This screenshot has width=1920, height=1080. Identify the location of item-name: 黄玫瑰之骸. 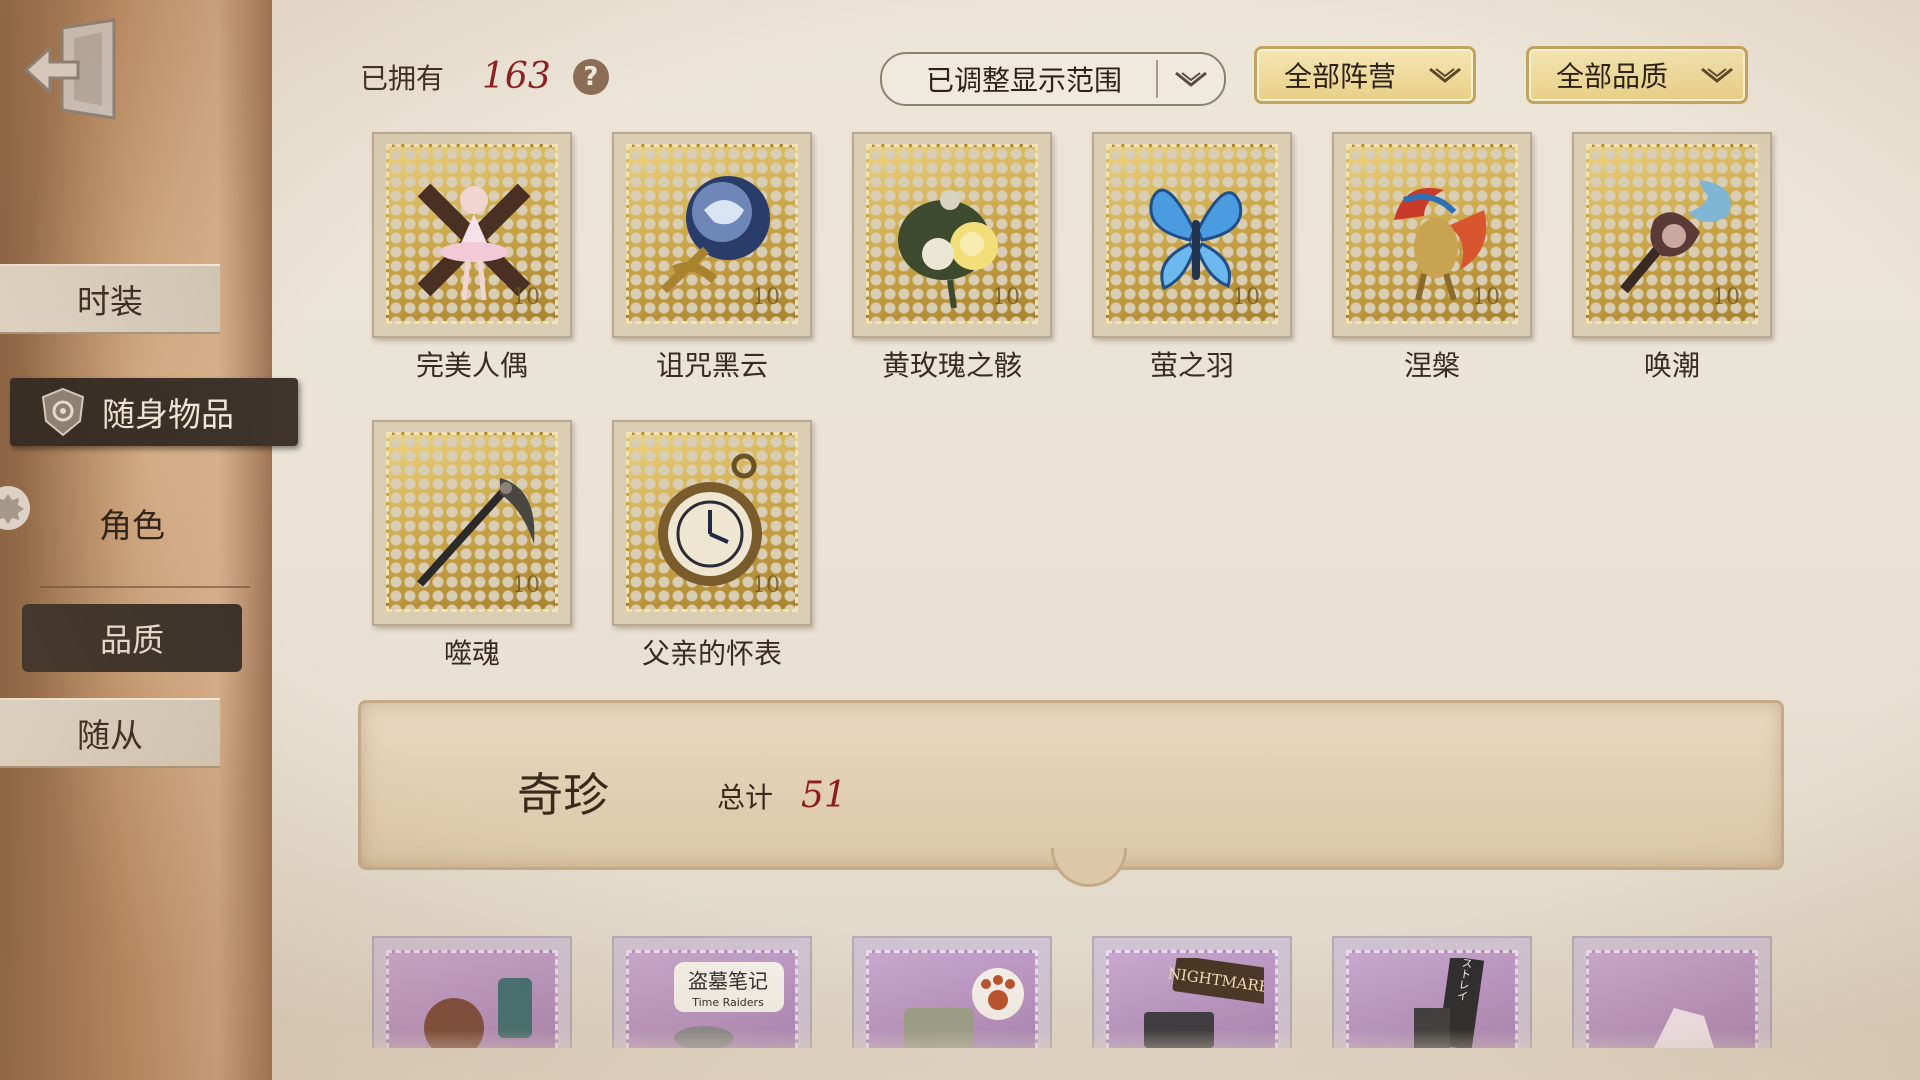
(951, 365).